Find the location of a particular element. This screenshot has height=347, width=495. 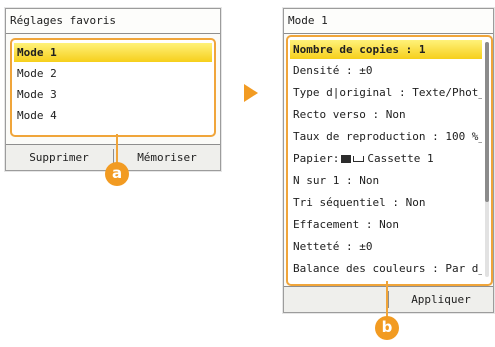

setting-item: Effacement : Non is located at coordinates (386, 225).